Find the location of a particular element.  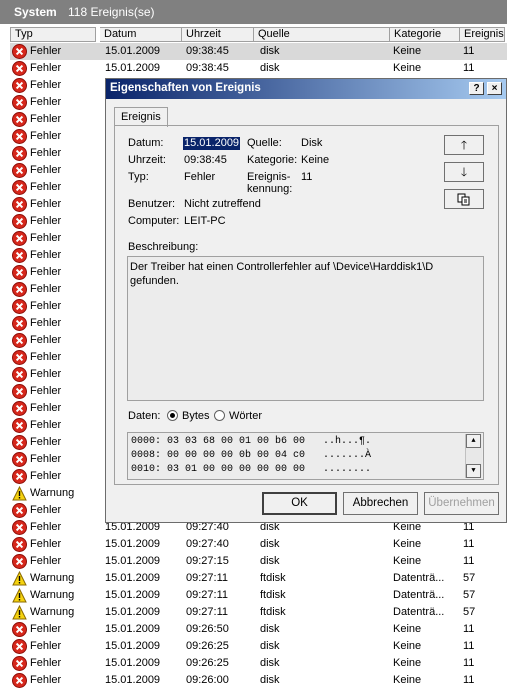

uhrzeit-label: Uhrzeit: is located at coordinates (147, 160).